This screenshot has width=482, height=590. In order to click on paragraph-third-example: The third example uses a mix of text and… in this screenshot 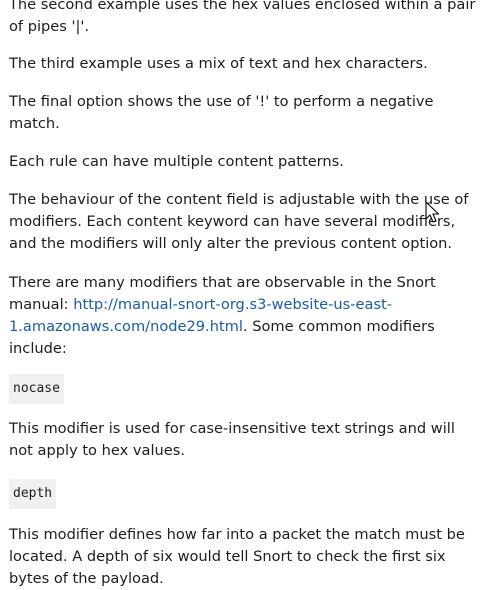, I will do `click(218, 63)`.